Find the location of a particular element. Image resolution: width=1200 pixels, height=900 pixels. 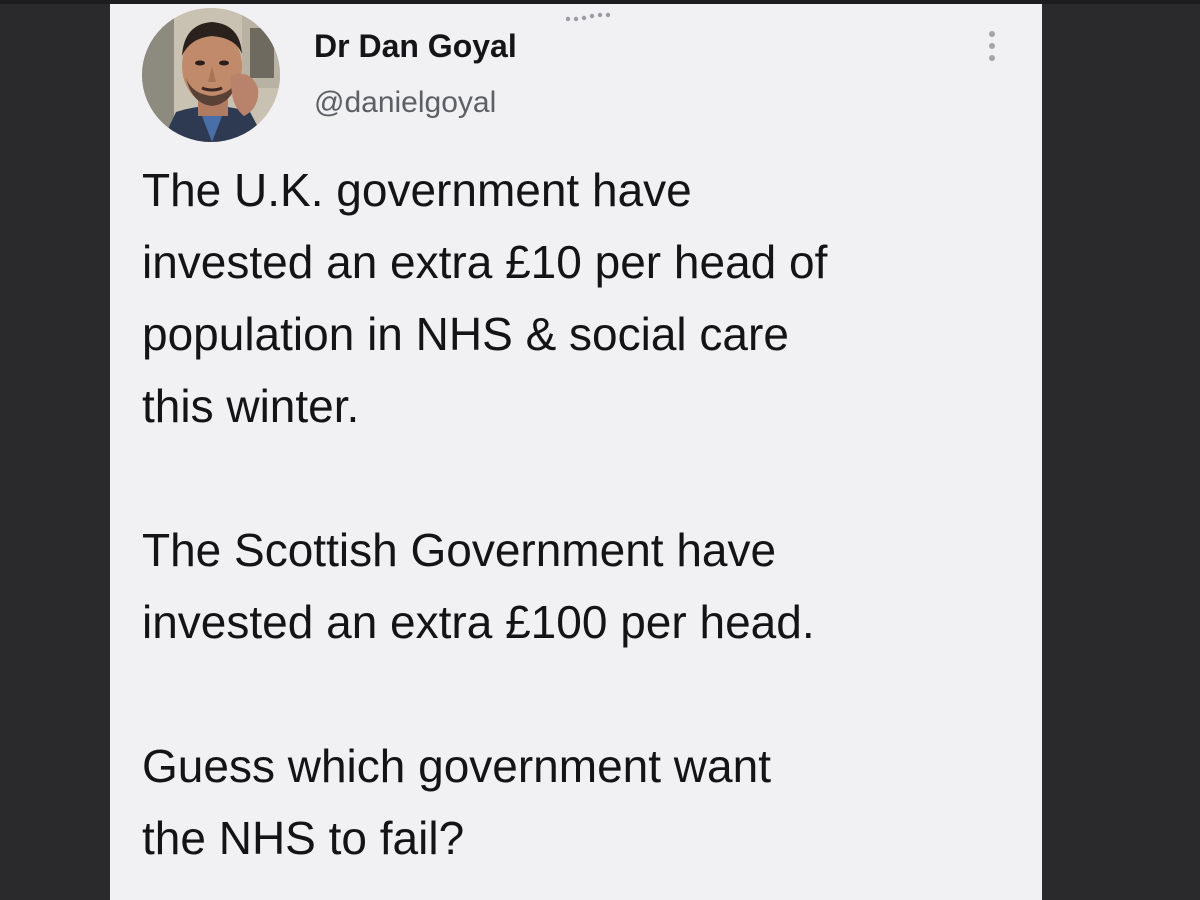

profile-photo-icon is located at coordinates (211, 75).